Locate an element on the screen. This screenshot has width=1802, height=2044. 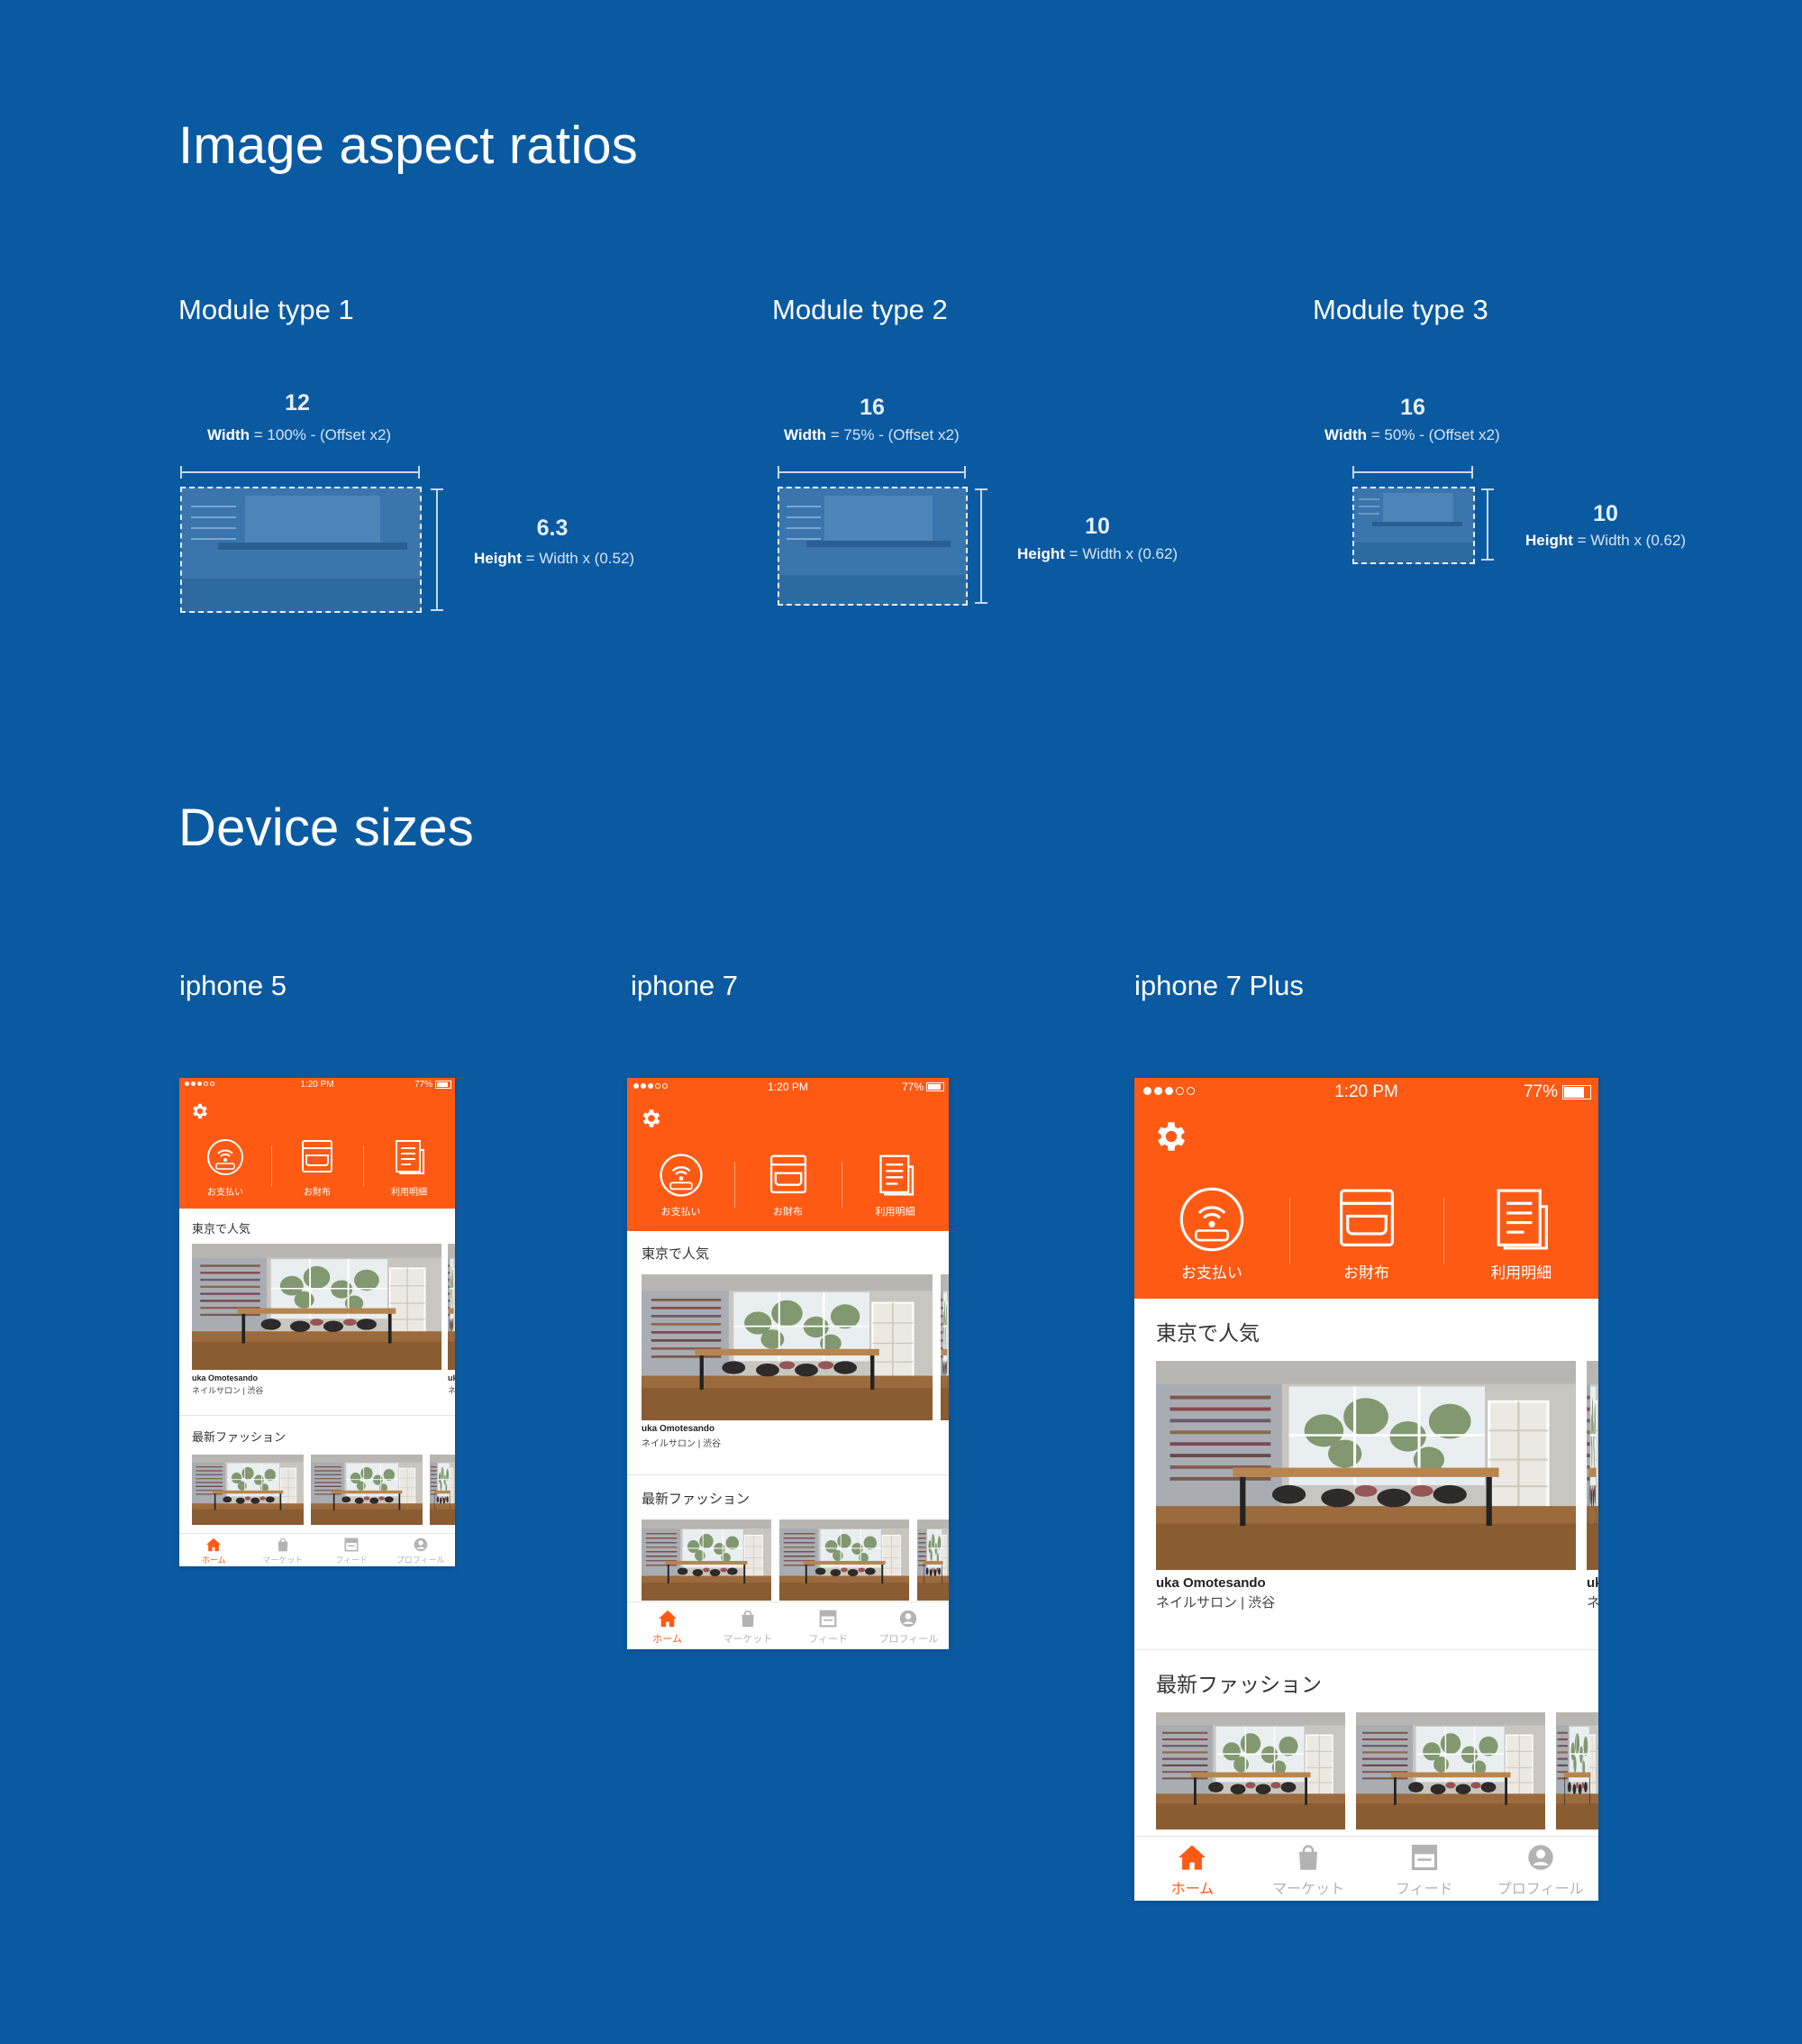
module-3-height-ratio: 10 is located at coordinates (1605, 513).